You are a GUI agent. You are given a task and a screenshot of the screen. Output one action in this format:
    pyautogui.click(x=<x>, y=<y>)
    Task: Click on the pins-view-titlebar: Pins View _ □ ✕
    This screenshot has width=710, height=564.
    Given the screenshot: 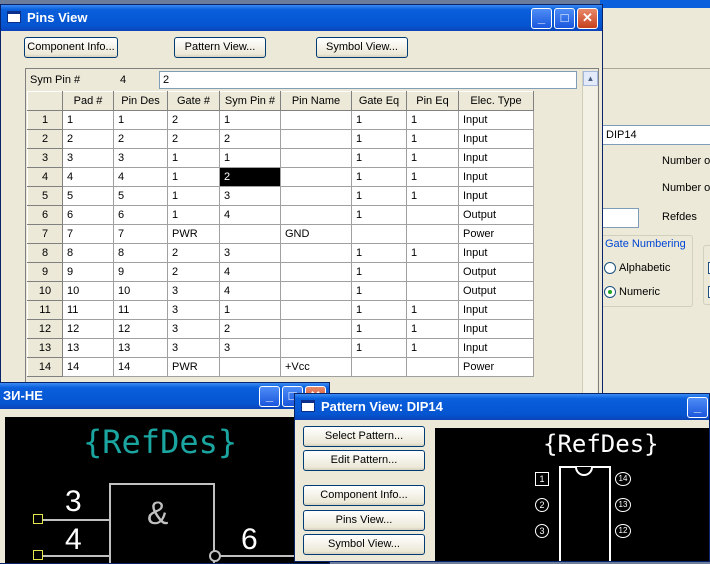 What is the action you would take?
    pyautogui.click(x=301, y=18)
    